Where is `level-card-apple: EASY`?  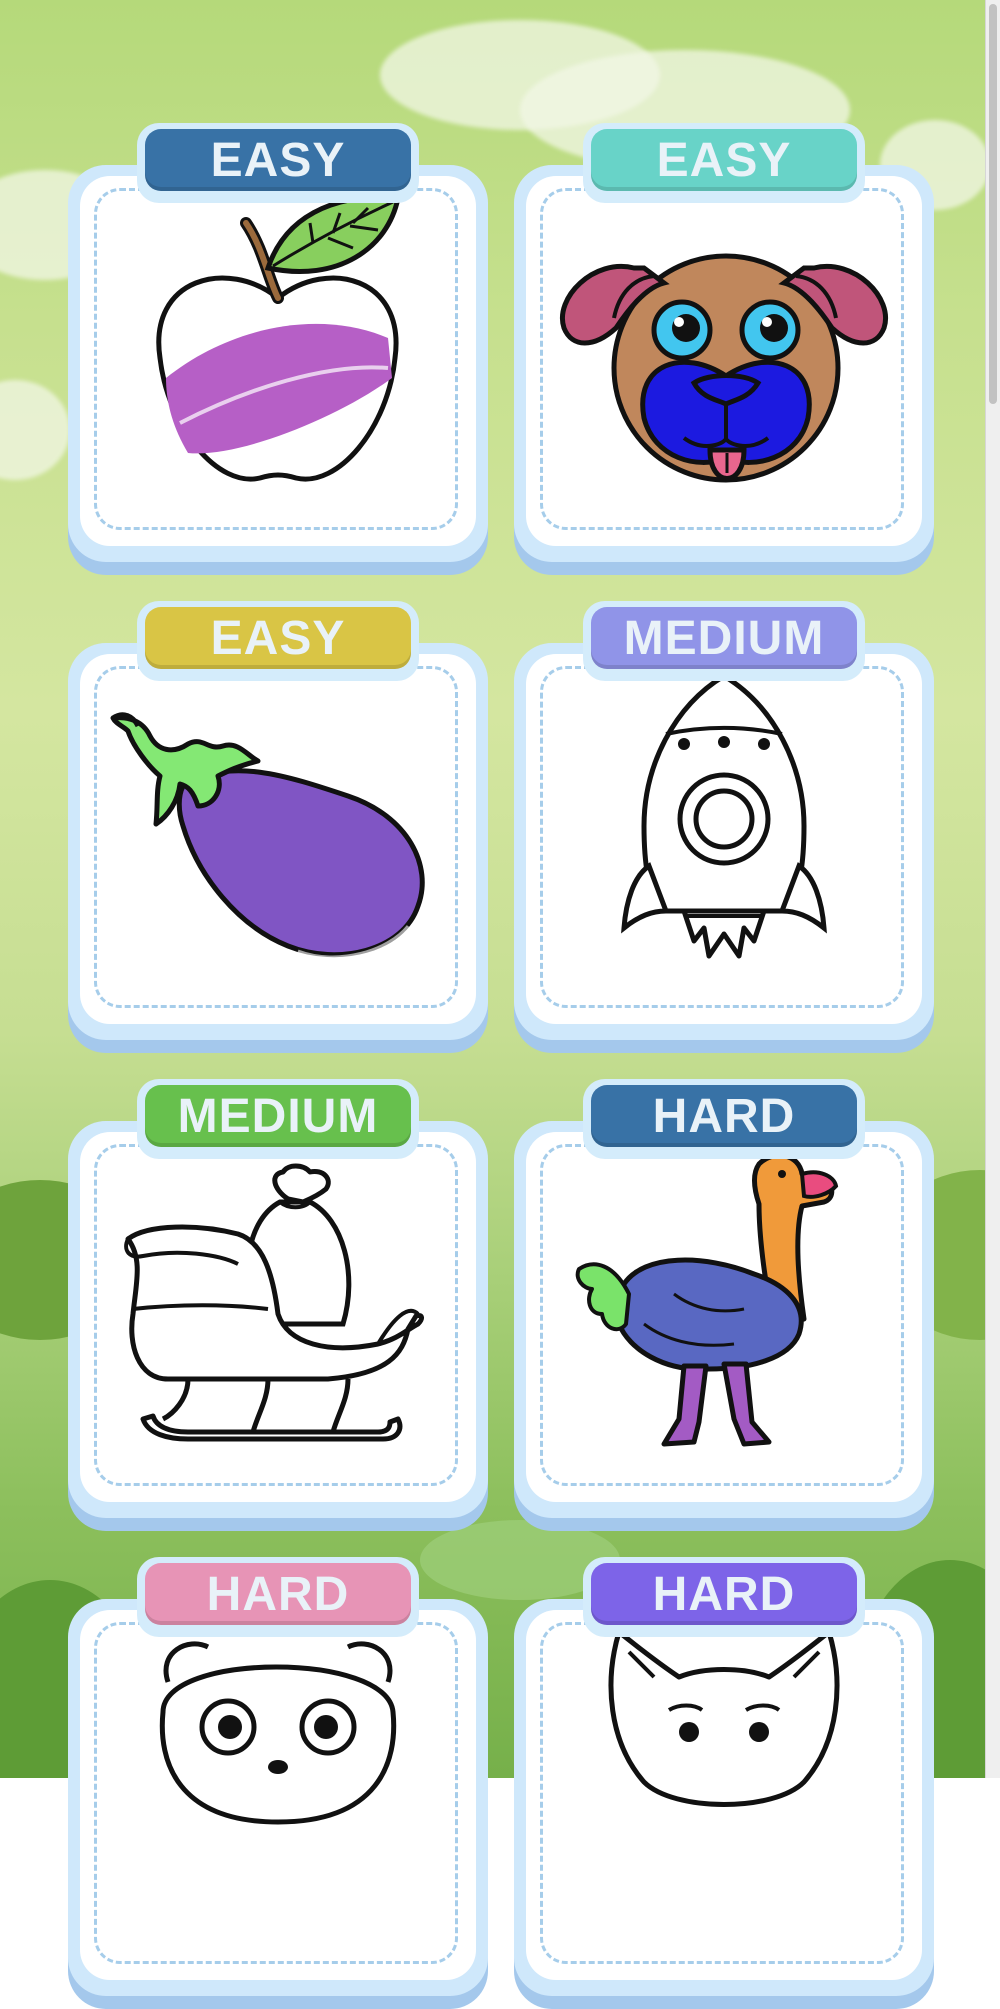
level-card-apple: EASY is located at coordinates (278, 349).